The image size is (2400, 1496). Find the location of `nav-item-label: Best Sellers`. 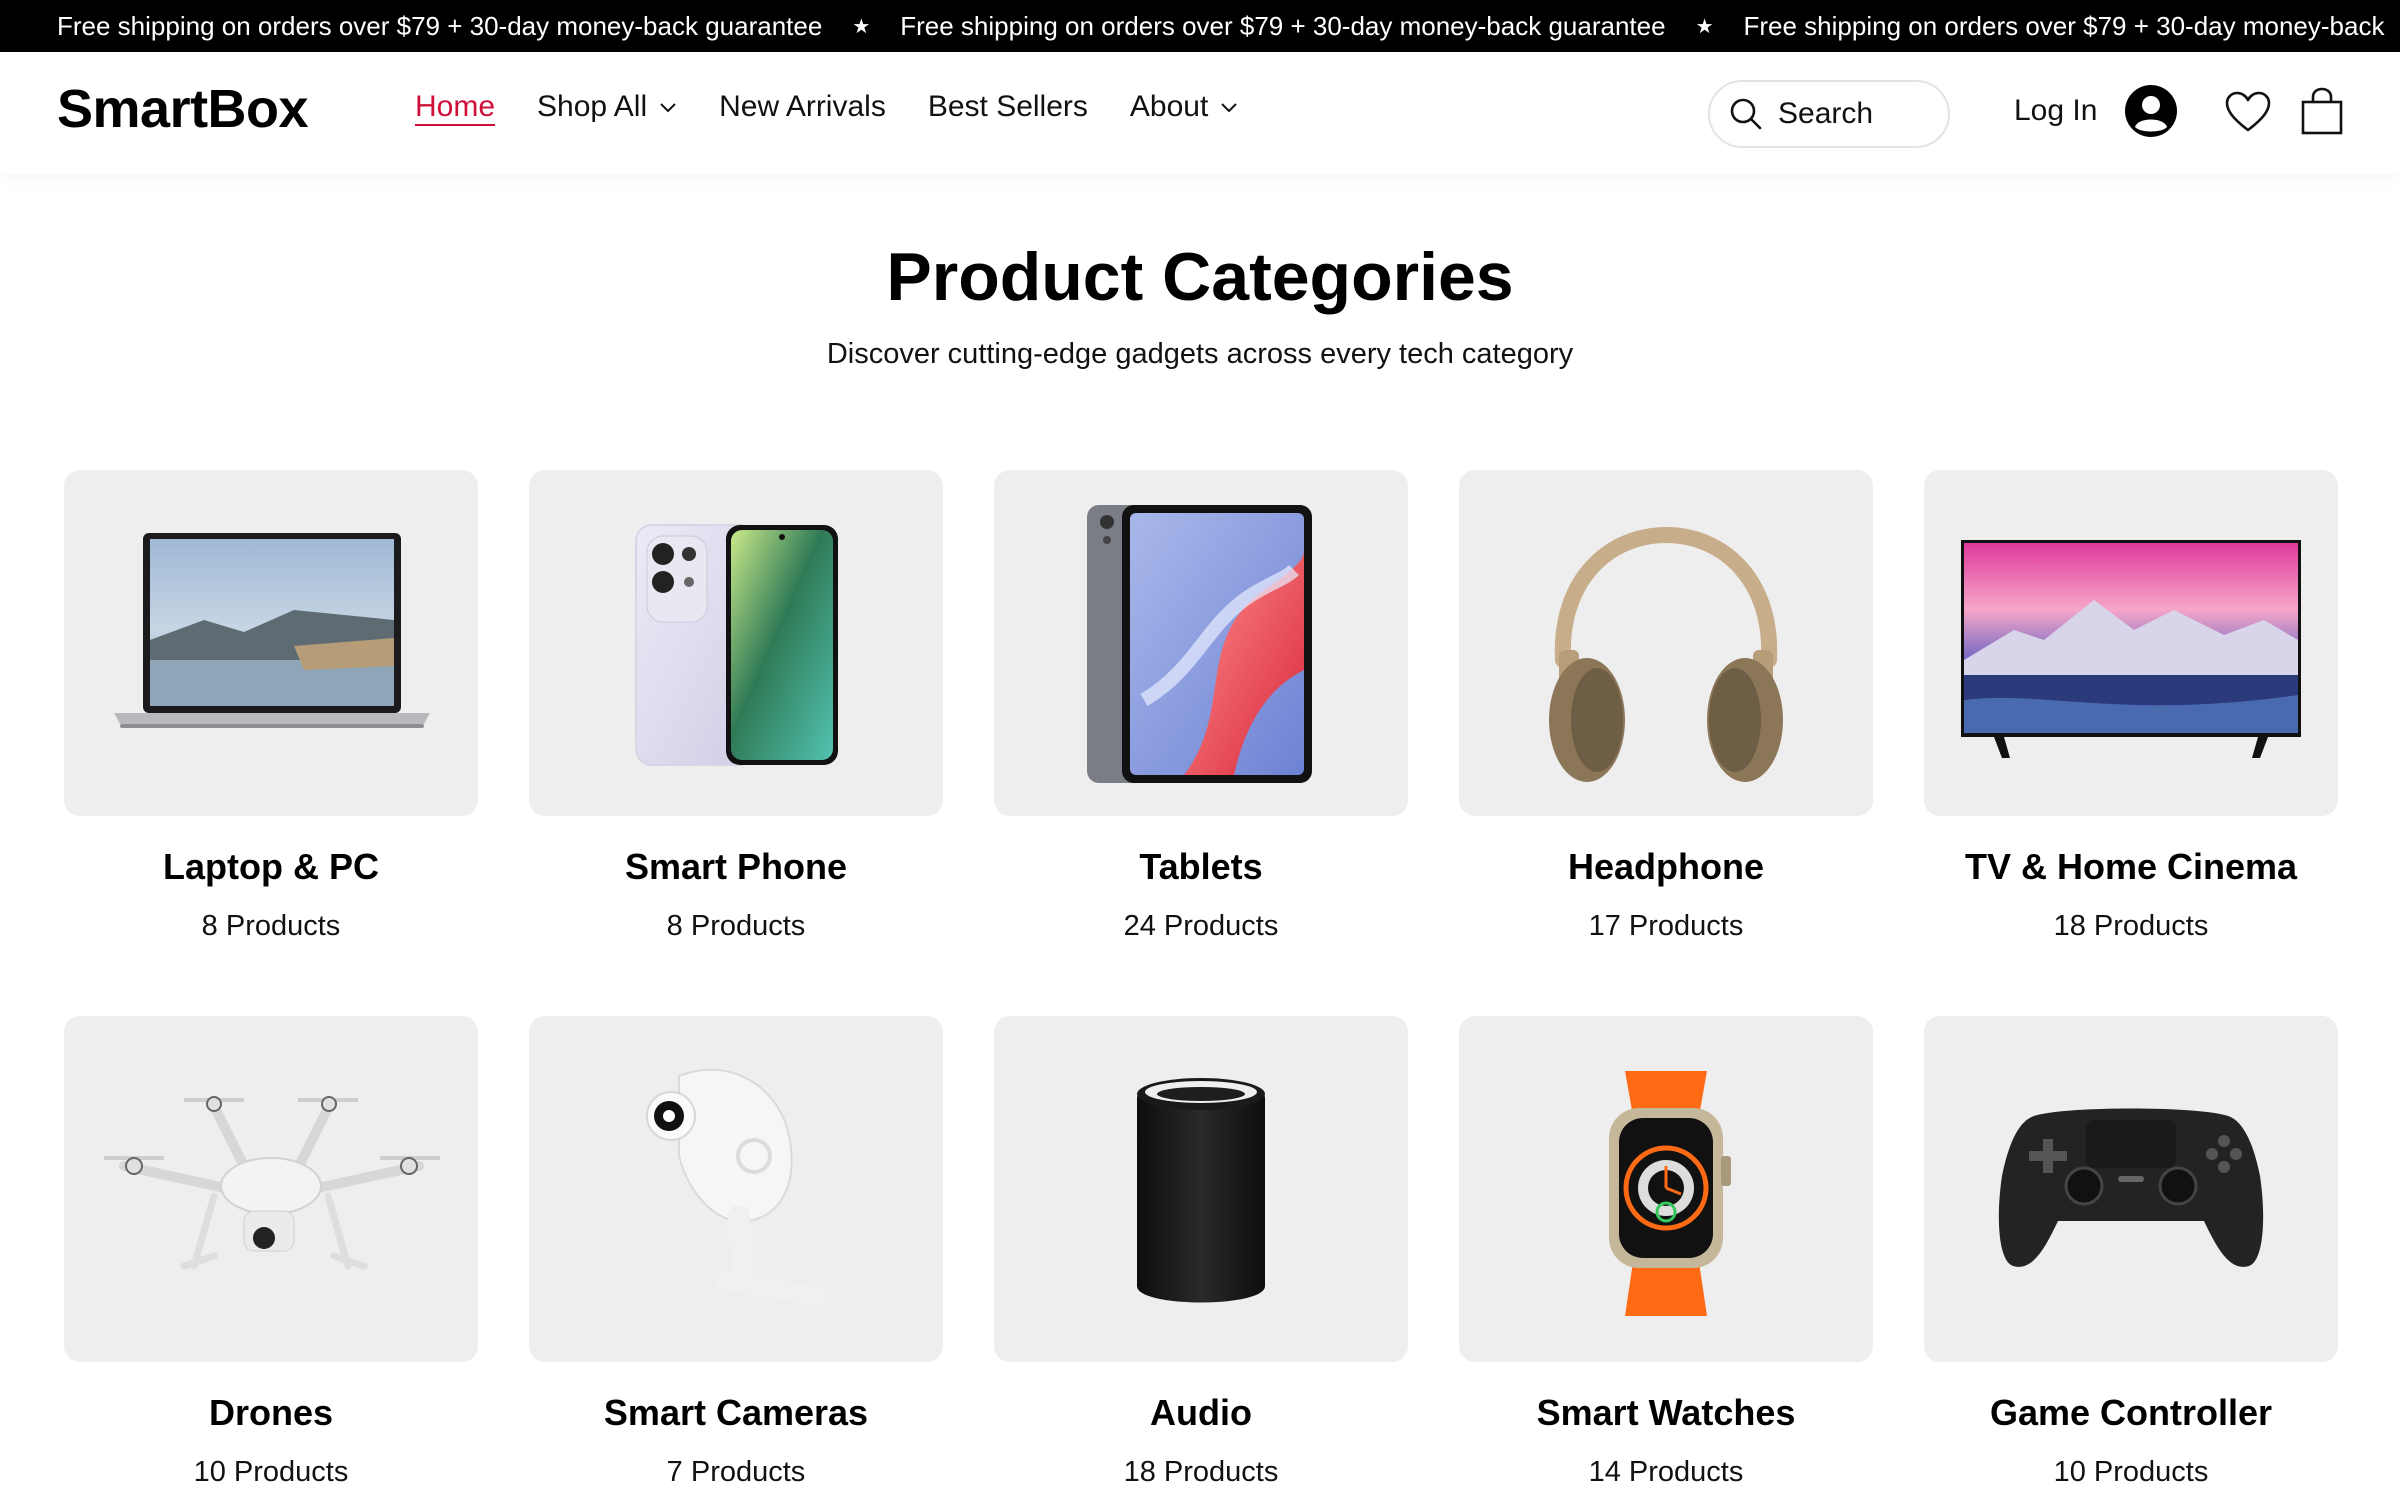

nav-item-label: Best Sellers is located at coordinates (1007, 106).